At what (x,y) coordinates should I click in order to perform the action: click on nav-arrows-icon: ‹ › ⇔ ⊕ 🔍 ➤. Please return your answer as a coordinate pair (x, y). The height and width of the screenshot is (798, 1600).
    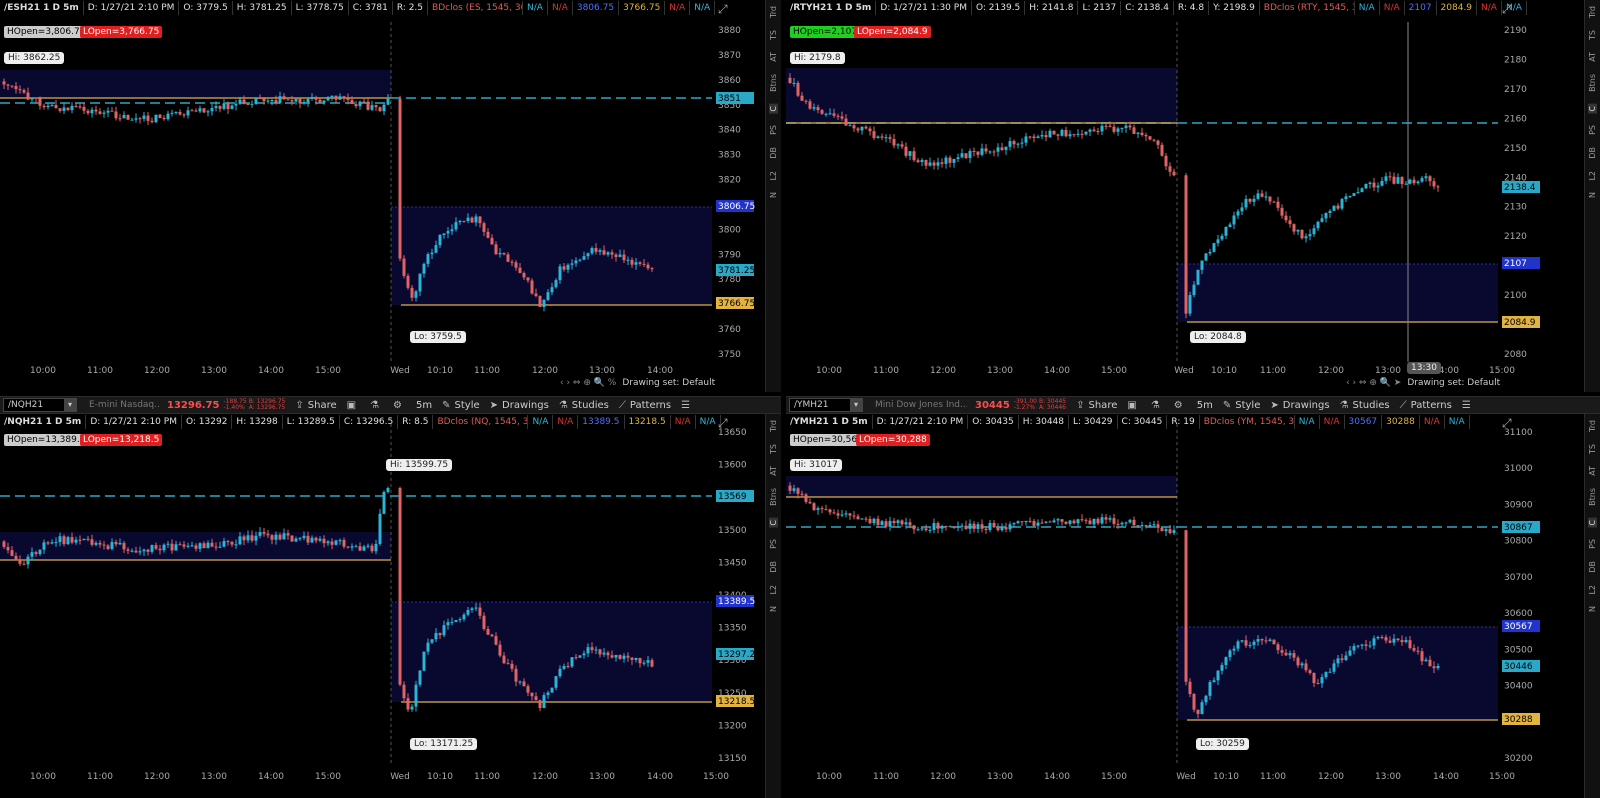
    Looking at the image, I should click on (1373, 383).